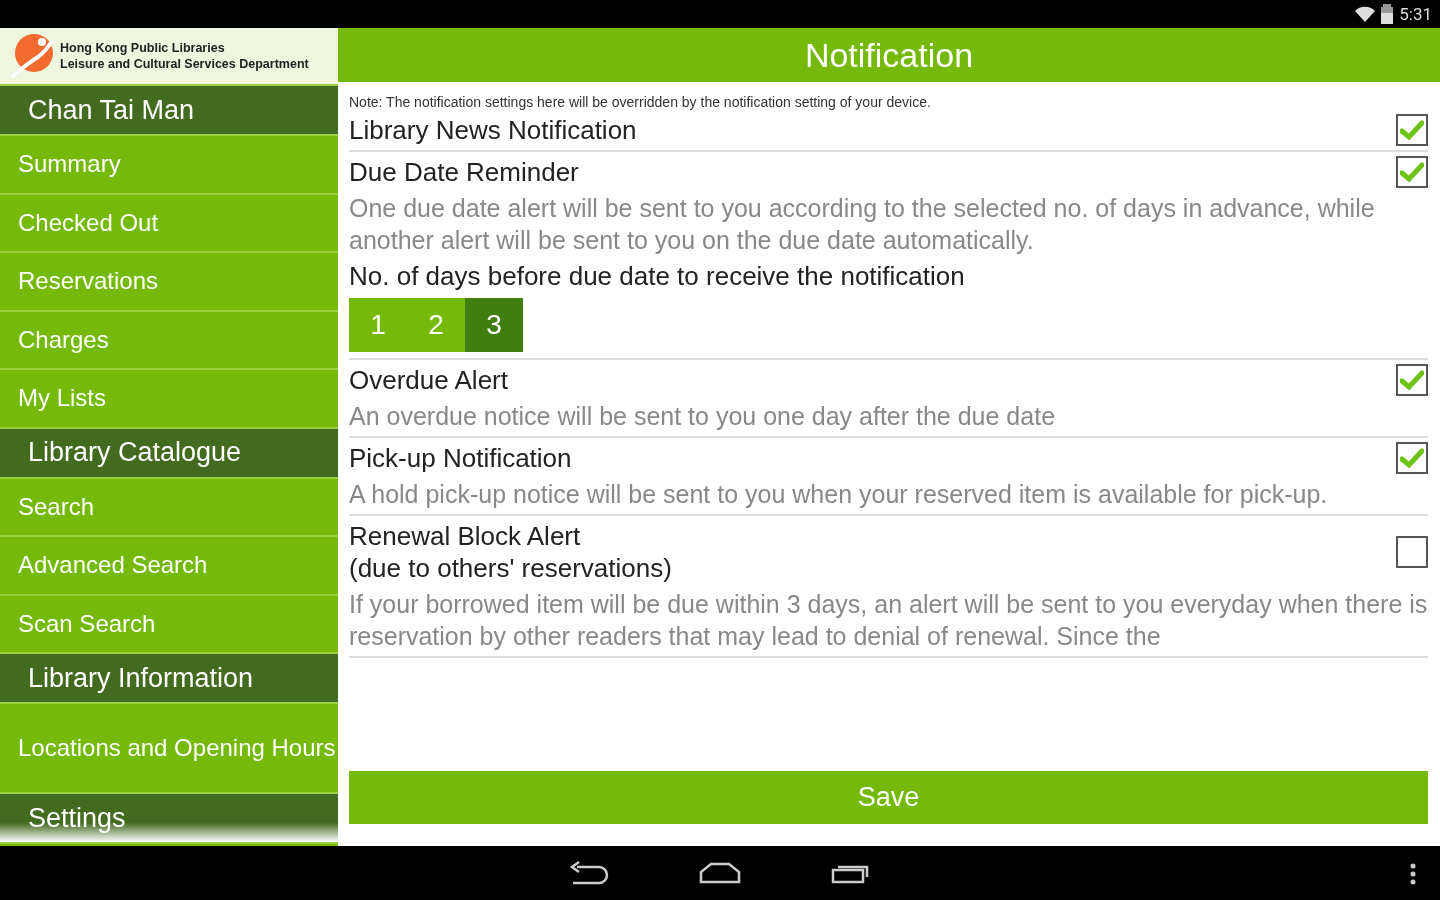 The width and height of the screenshot is (1440, 900). Describe the element at coordinates (143, 48) in the screenshot. I see `brand-name: Hong Kong Public Libraries` at that location.